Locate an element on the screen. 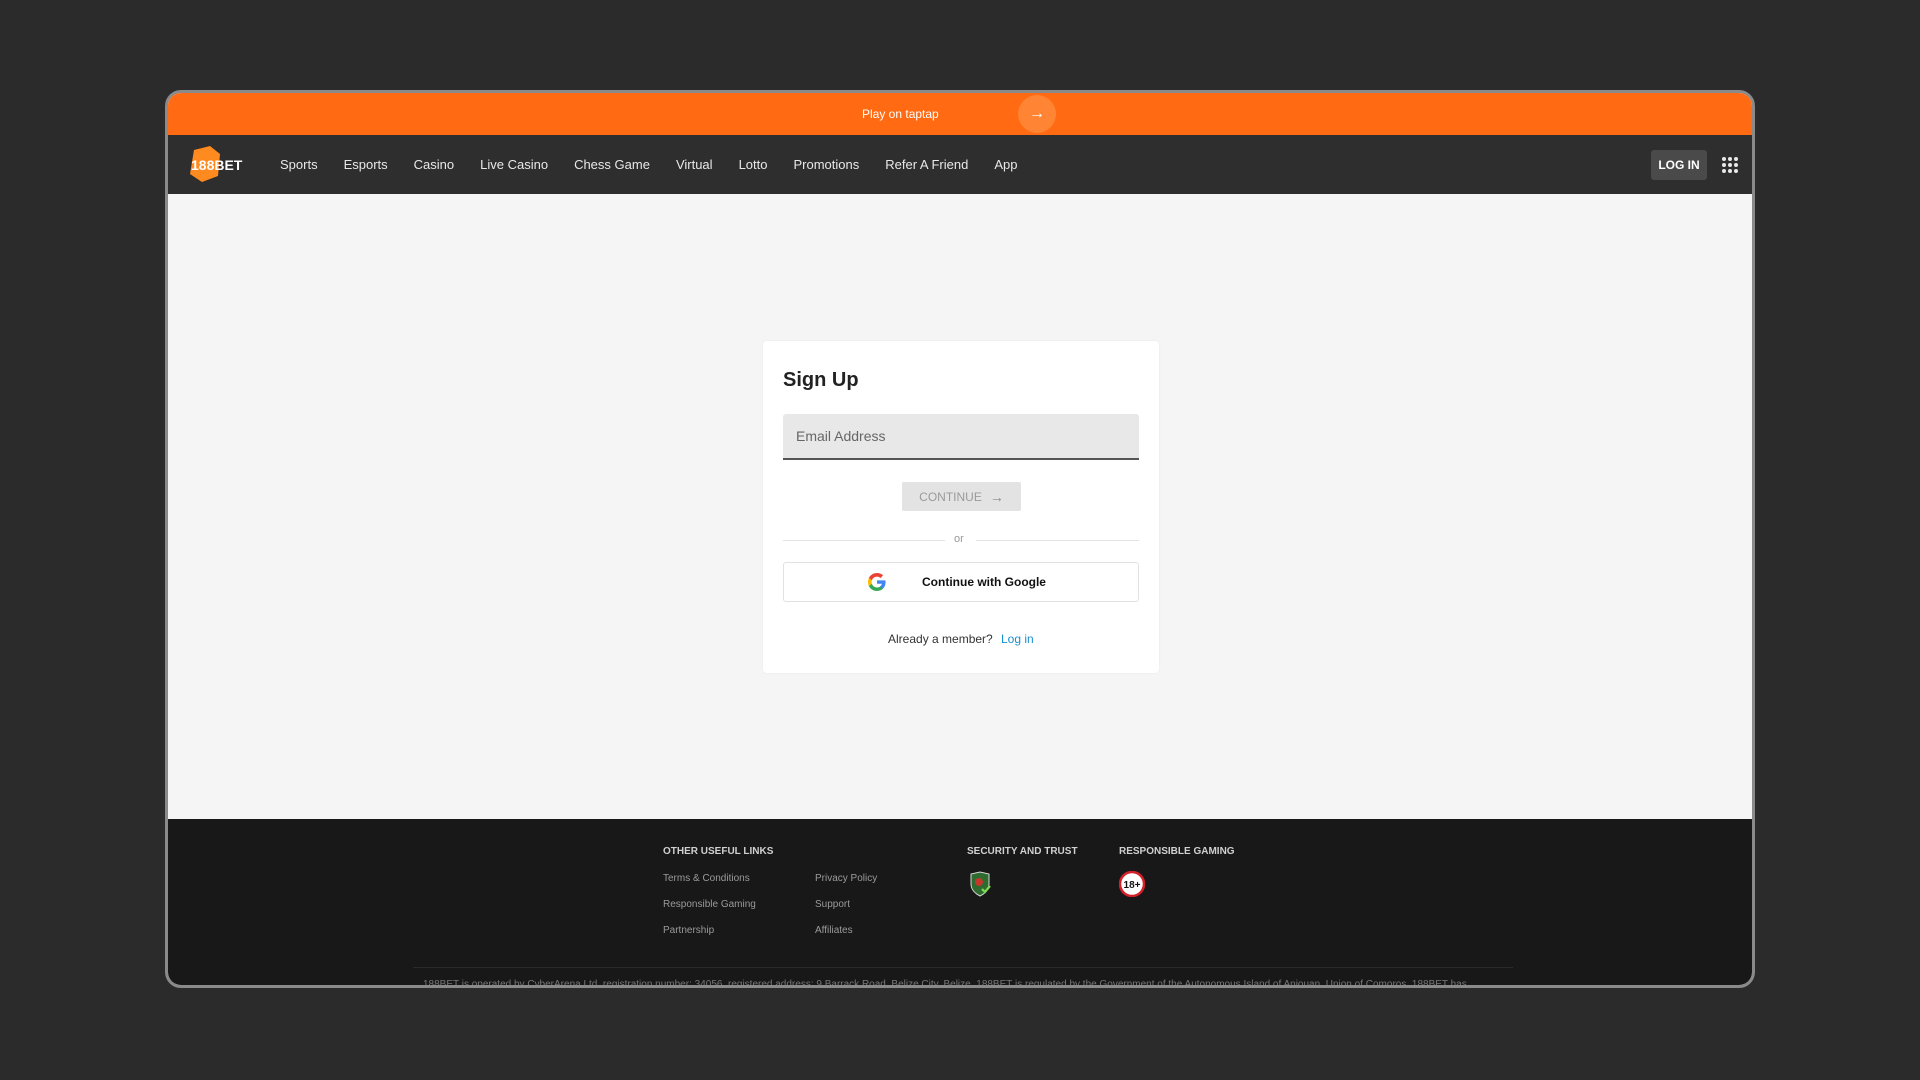 The height and width of the screenshot is (1080, 1920). continue-button: CONTINUE → is located at coordinates (961, 496).